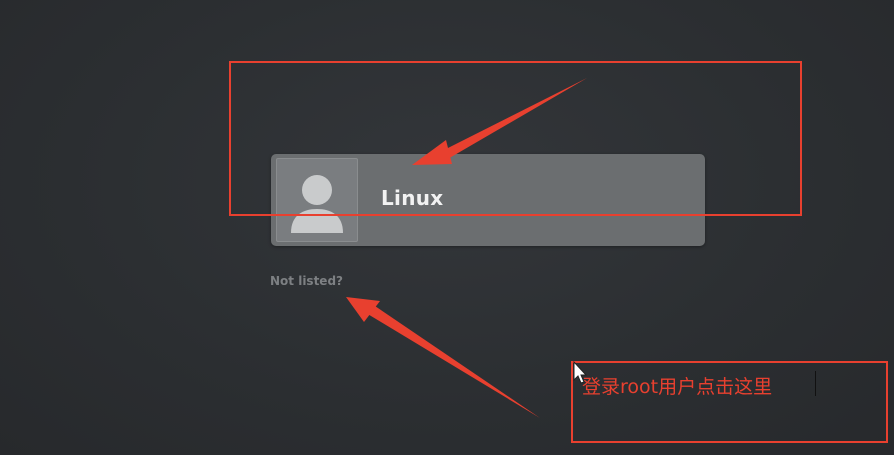 The image size is (894, 455). I want to click on annotation-note-text: 登录root用户点击这里, so click(677, 387).